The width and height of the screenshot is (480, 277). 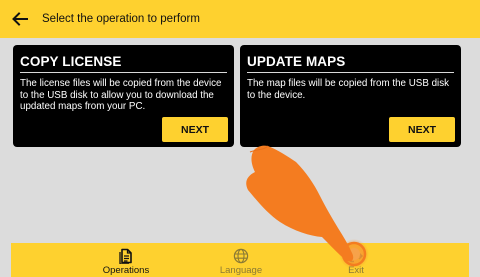 I want to click on arrow-left-icon, so click(x=20, y=19).